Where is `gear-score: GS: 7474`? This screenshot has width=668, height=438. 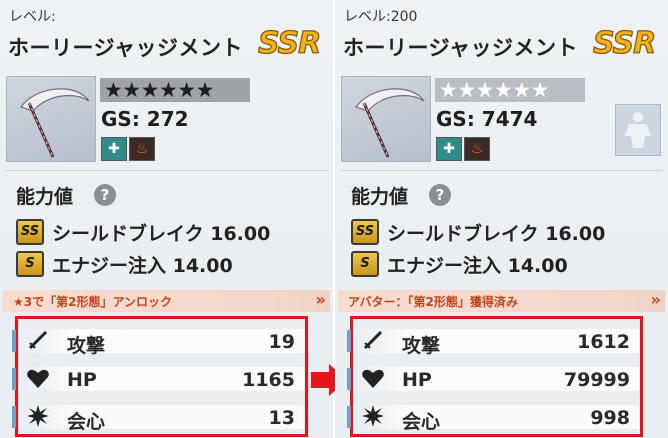
gear-score: GS: 7474 is located at coordinates (487, 119).